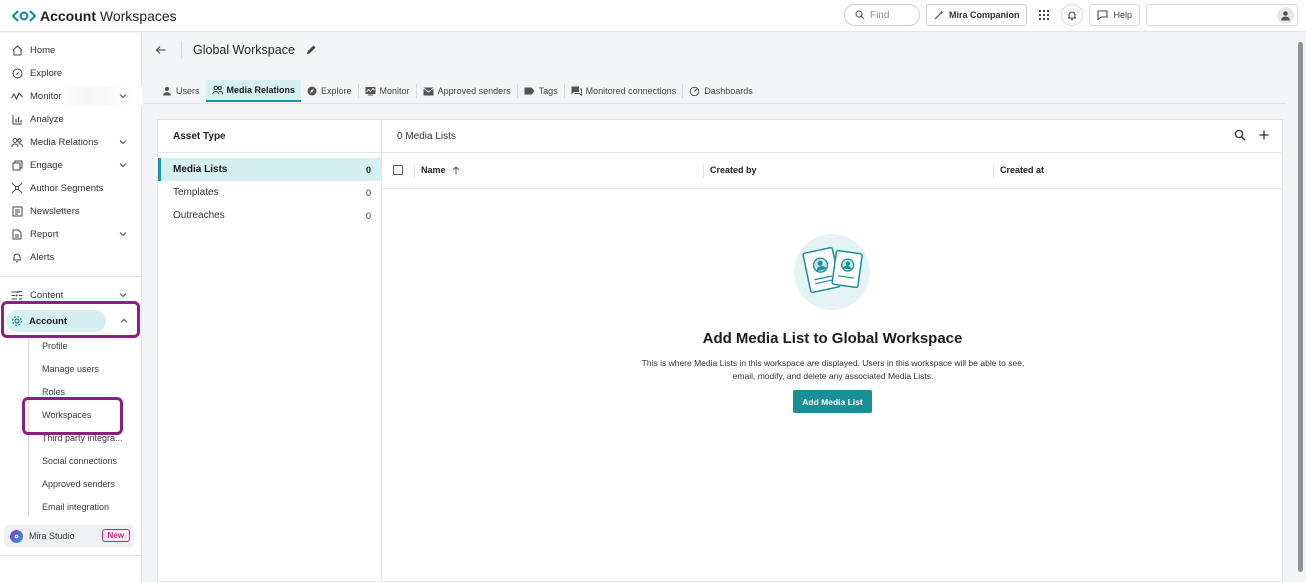 The width and height of the screenshot is (1306, 582). I want to click on find-placeholder: Find, so click(879, 15).